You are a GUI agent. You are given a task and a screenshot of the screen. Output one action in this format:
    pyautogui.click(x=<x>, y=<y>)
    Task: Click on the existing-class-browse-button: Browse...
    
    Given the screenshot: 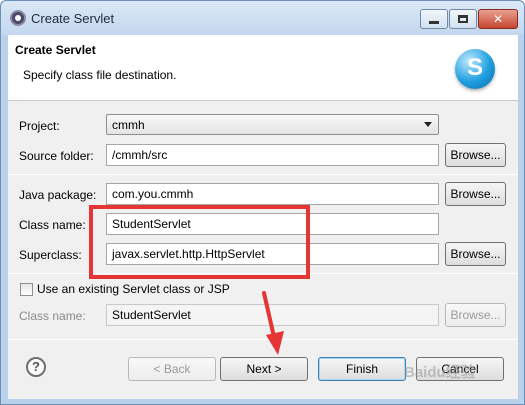 What is the action you would take?
    pyautogui.click(x=475, y=315)
    